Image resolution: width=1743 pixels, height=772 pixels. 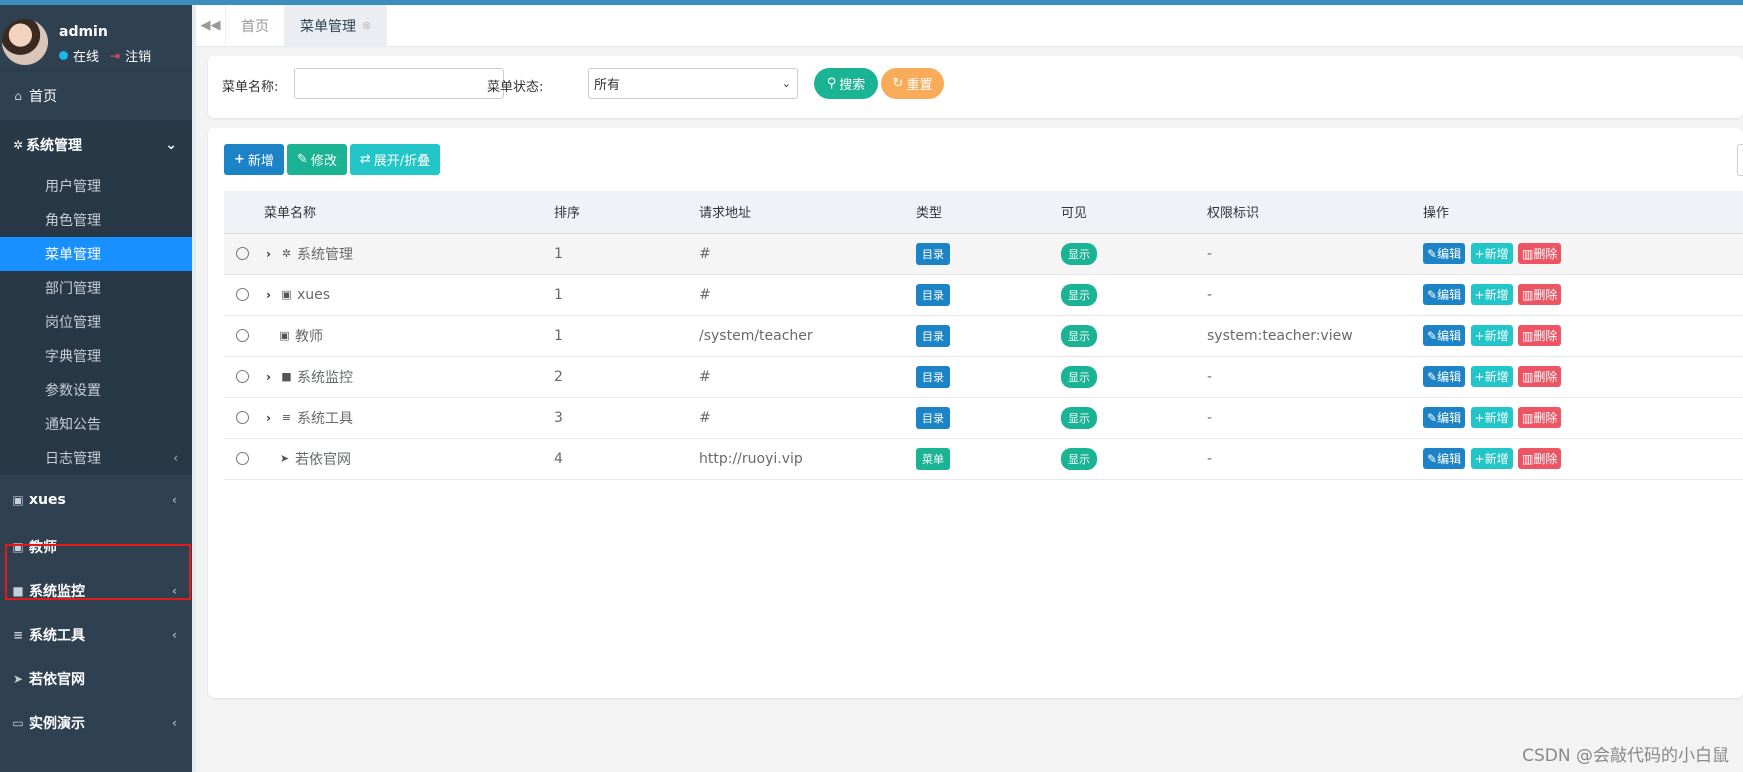 What do you see at coordinates (115, 55) in the screenshot?
I see `sign-out-icon: ⇥` at bounding box center [115, 55].